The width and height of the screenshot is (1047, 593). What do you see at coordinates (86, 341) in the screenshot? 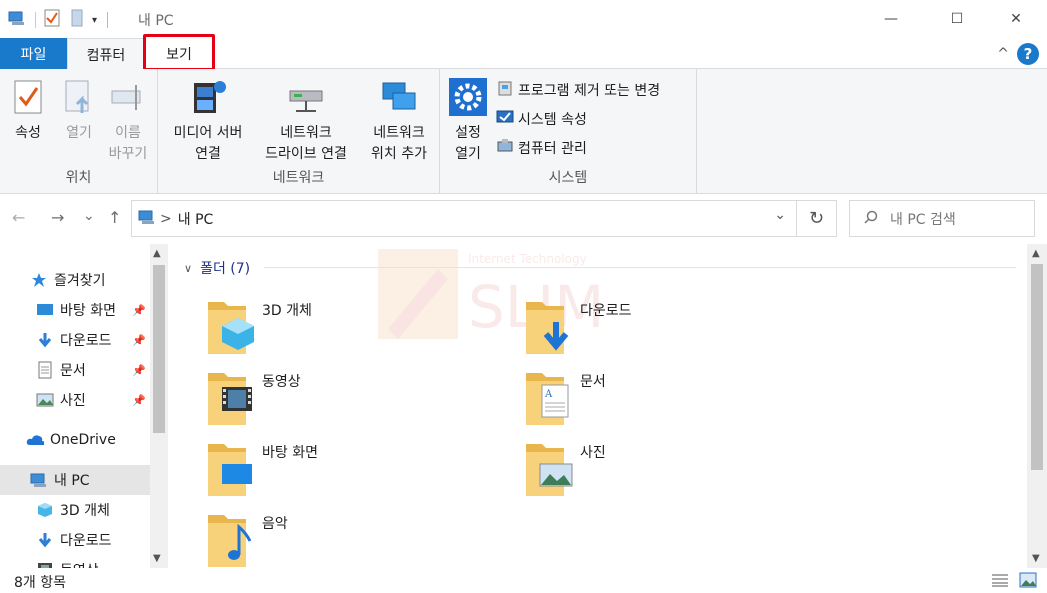
I see `sidebar-label: 다운로드` at bounding box center [86, 341].